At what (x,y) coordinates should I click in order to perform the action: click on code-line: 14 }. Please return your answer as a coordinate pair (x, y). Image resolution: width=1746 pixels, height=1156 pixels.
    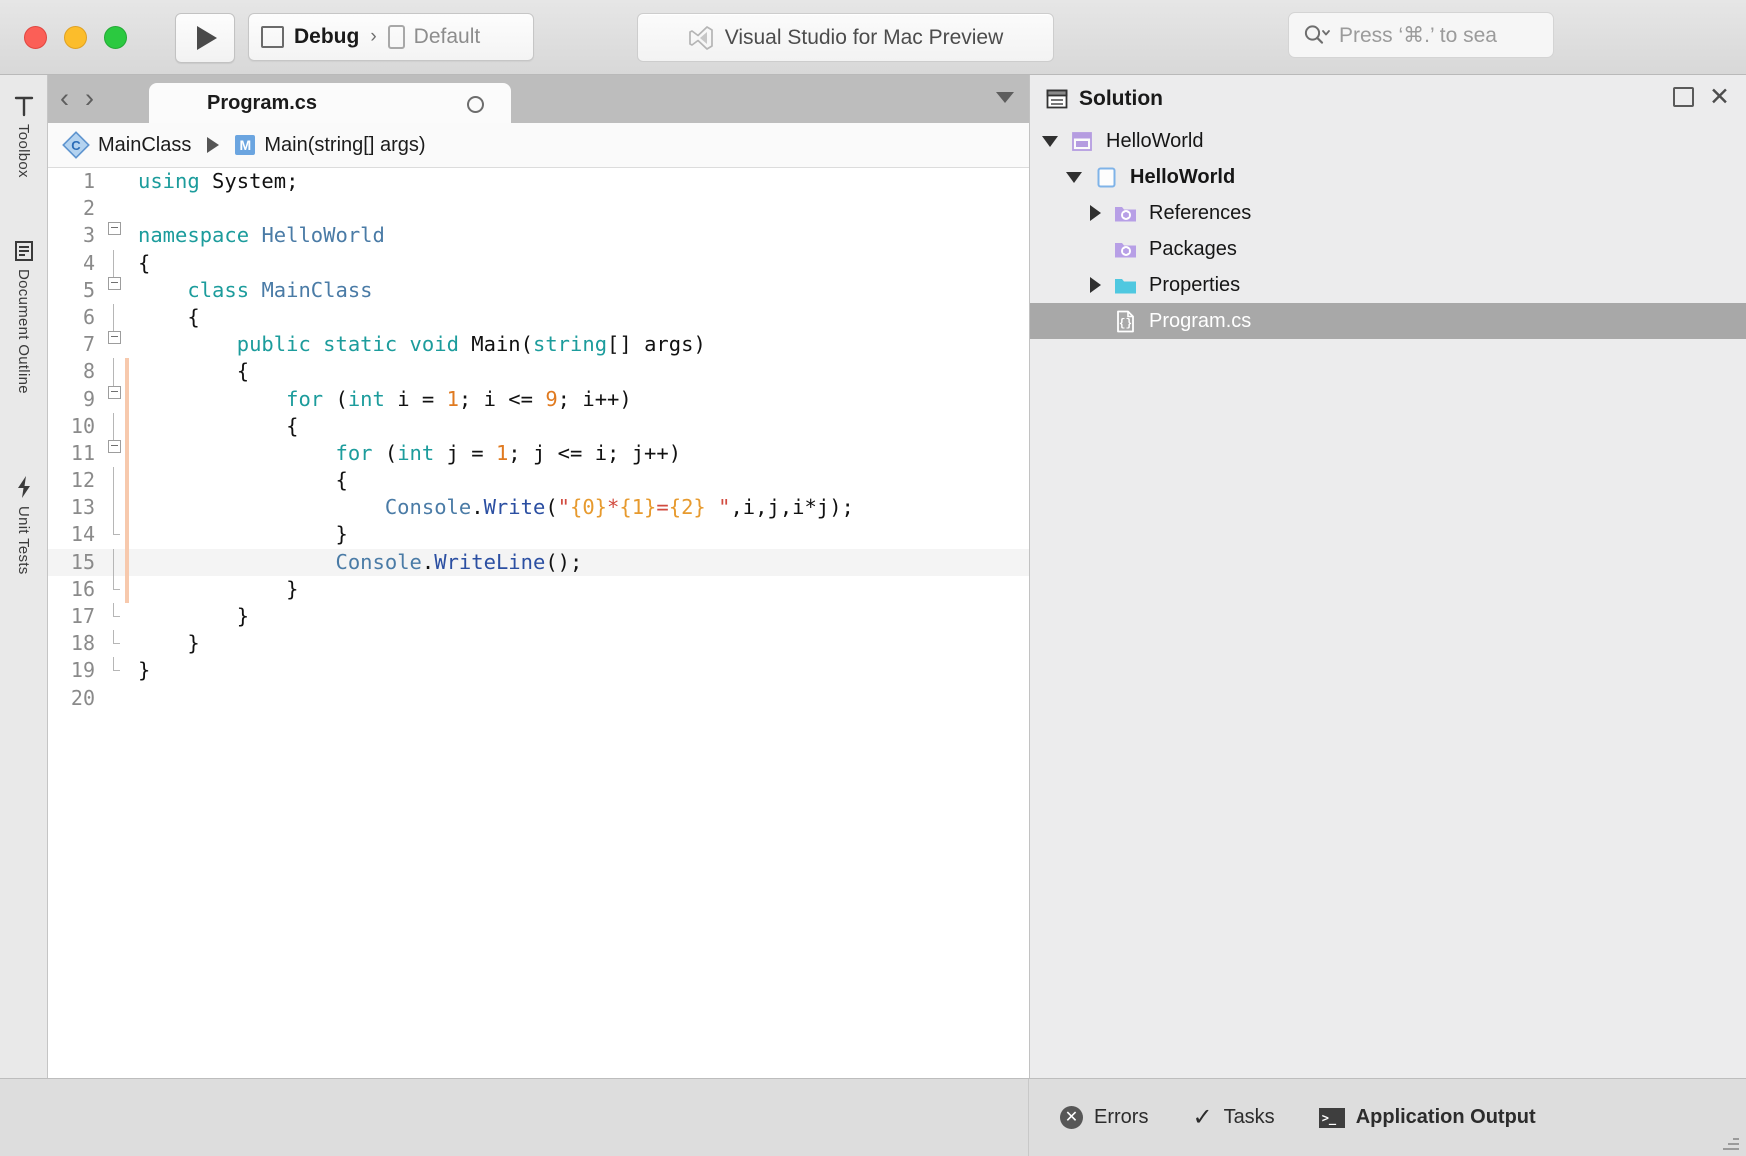
    Looking at the image, I should click on (538, 535).